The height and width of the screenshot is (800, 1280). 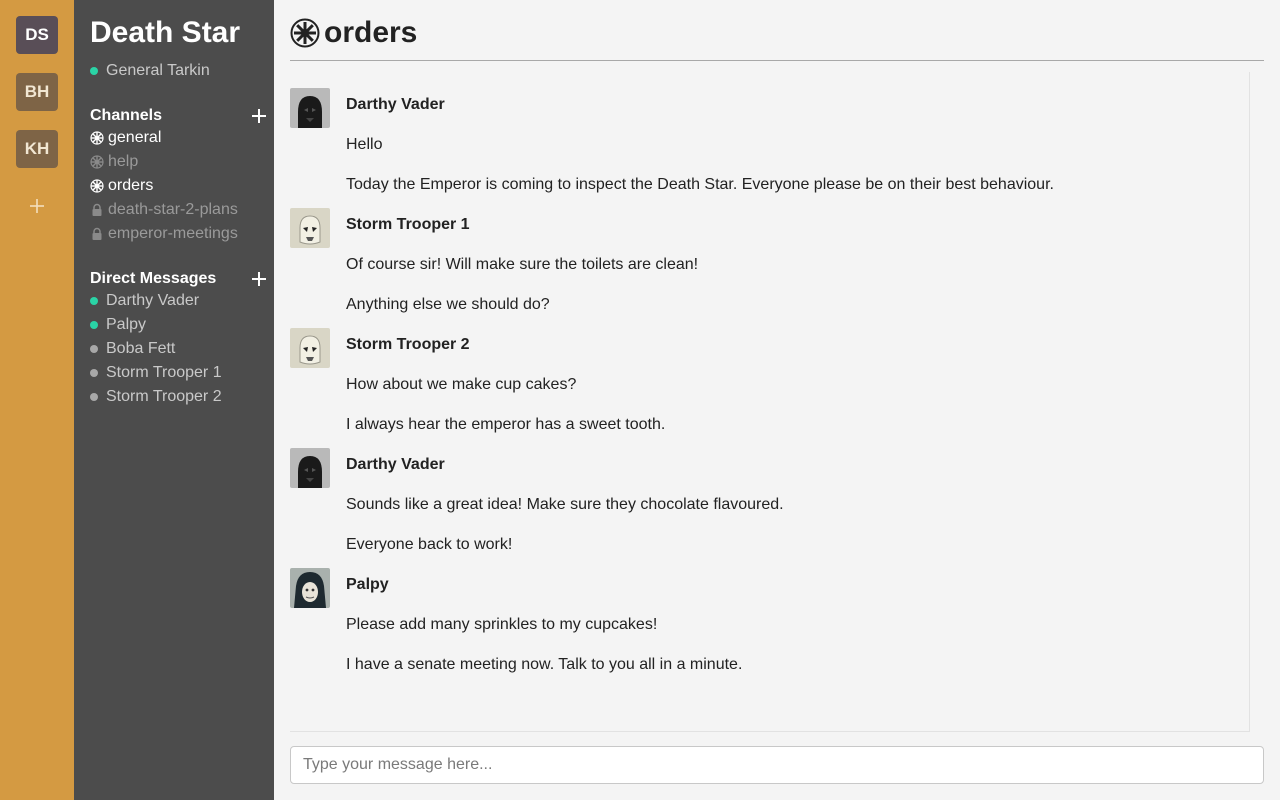 I want to click on team-kh: KH, so click(x=37, y=149).